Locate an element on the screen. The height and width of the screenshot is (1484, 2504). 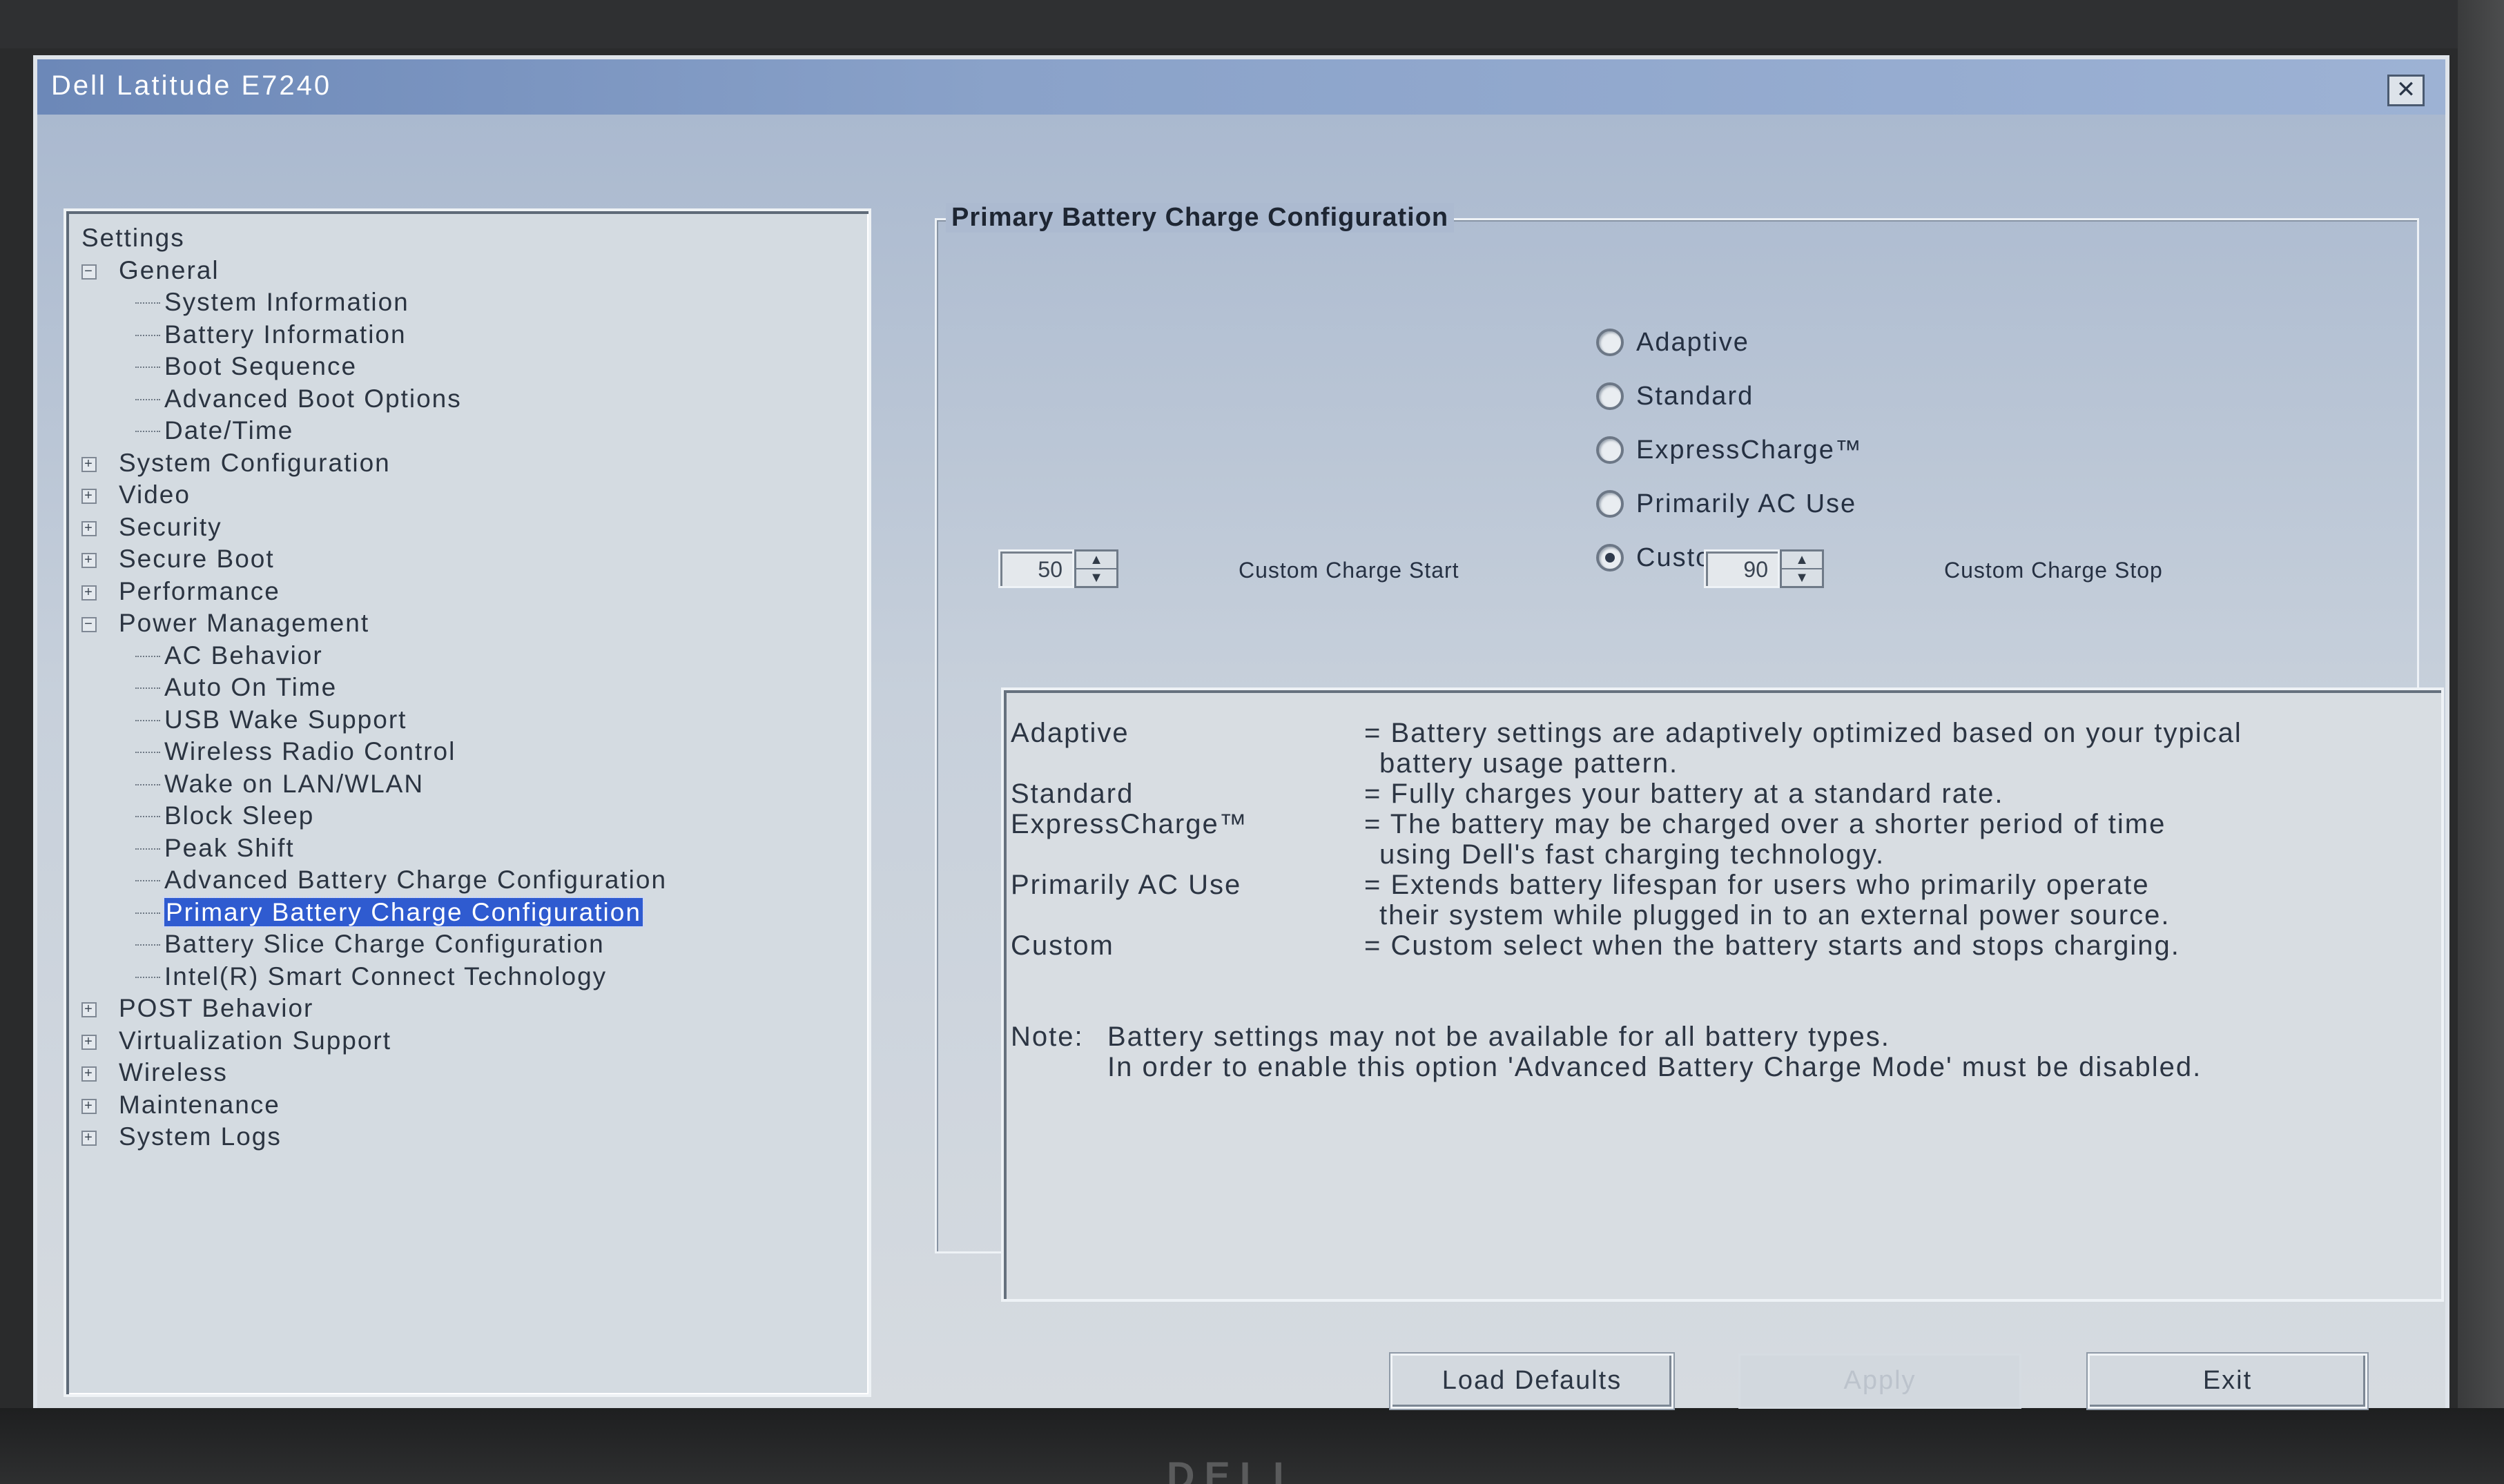
tree-group-label: Maintenance is located at coordinates (199, 1104).